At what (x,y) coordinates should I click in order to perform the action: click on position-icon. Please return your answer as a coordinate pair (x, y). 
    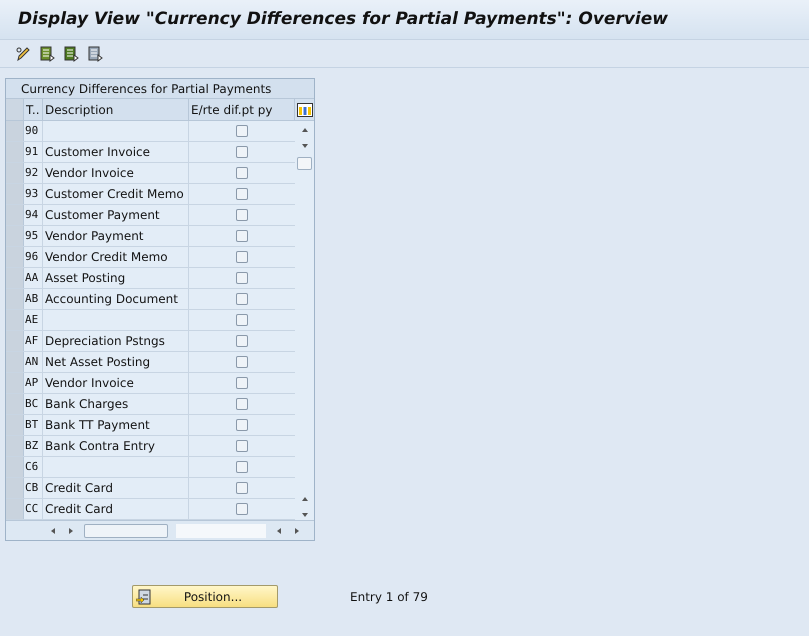
    Looking at the image, I should click on (144, 596).